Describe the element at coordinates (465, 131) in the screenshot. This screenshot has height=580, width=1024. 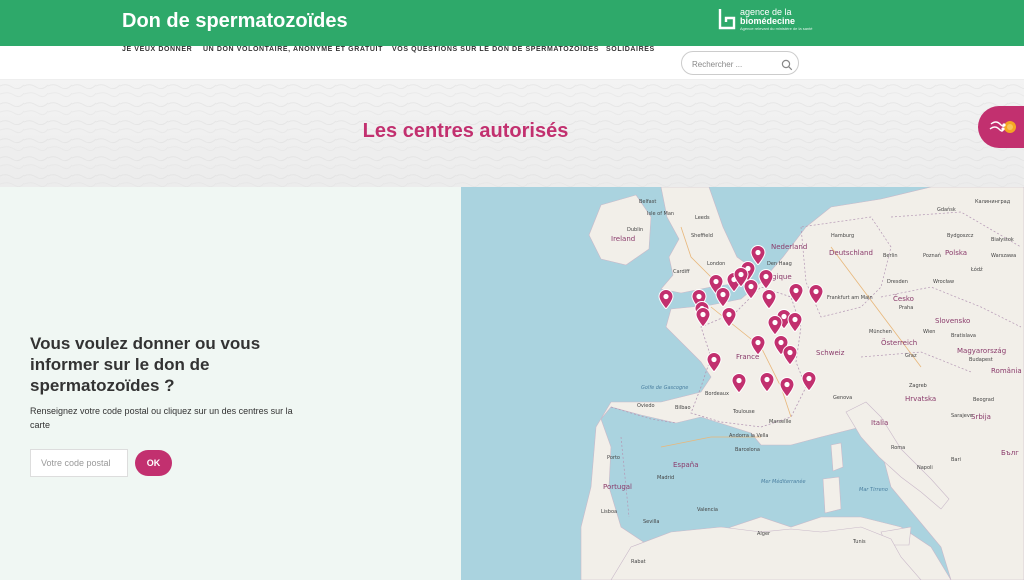
I see `page-title: Les centres autorisés` at that location.